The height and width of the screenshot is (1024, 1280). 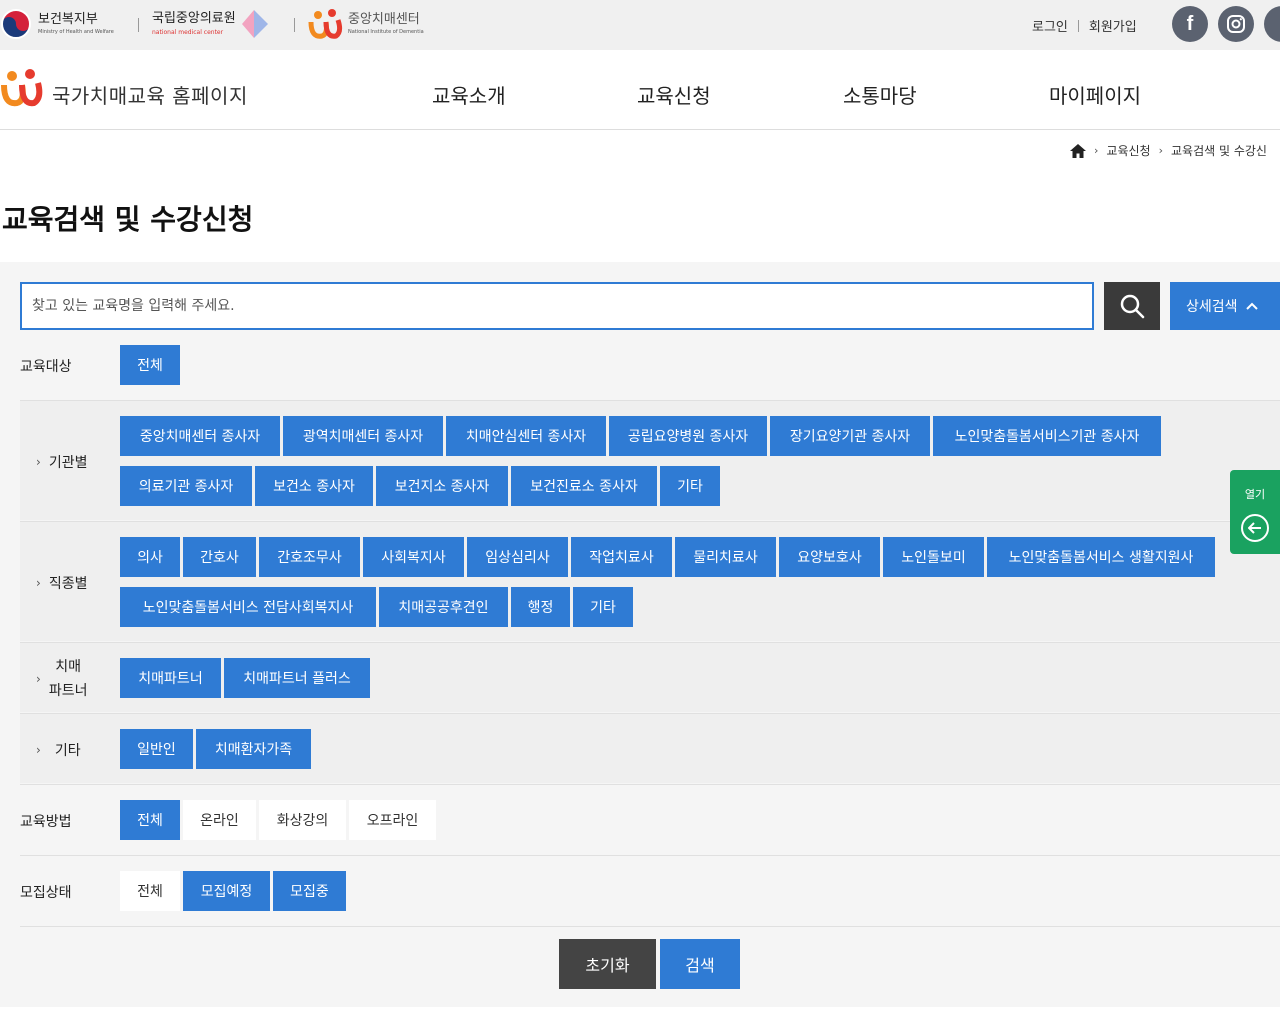 What do you see at coordinates (314, 486) in the screenshot?
I see `chip-institution: 보건소 종사자` at bounding box center [314, 486].